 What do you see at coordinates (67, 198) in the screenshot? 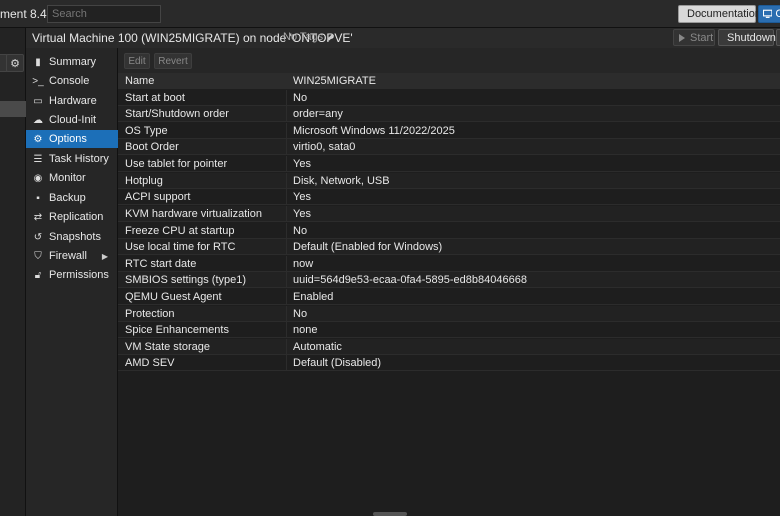
I see `nav-item-label: Backup` at bounding box center [67, 198].